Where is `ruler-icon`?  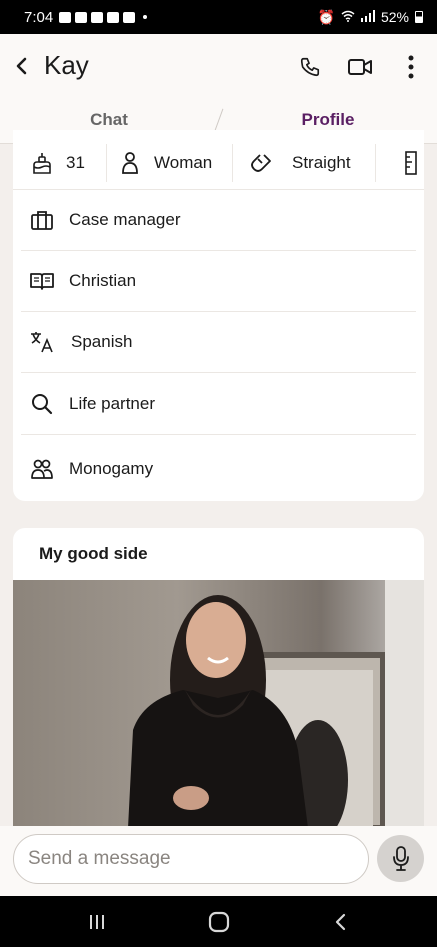 ruler-icon is located at coordinates (411, 163).